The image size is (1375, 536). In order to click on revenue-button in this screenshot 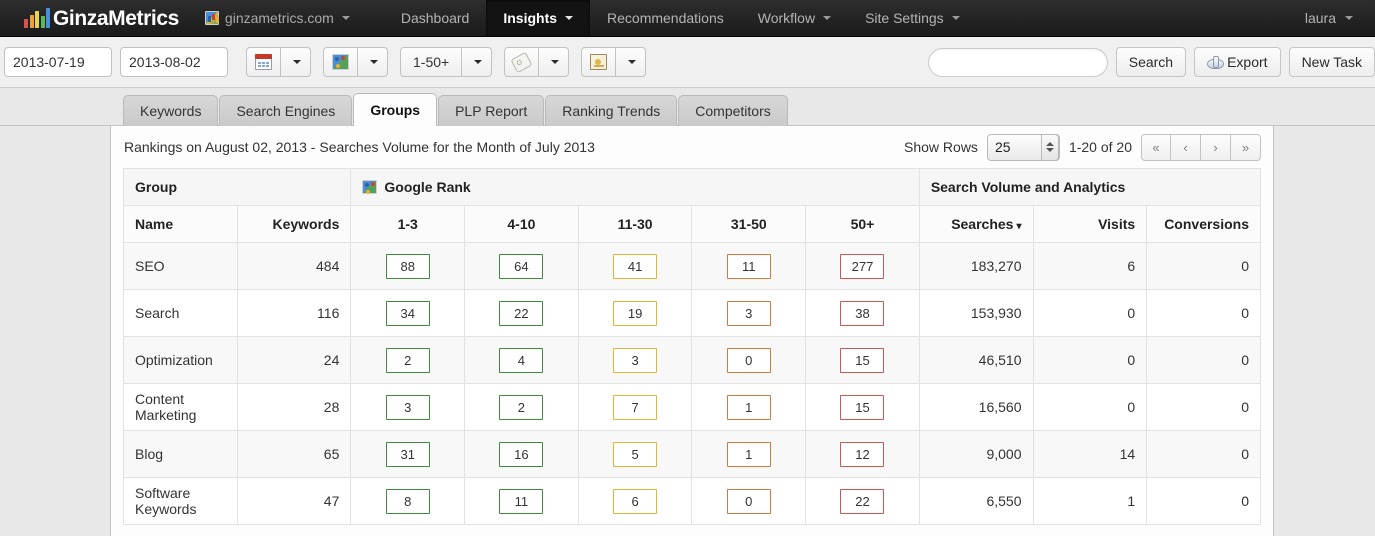, I will do `click(599, 62)`.